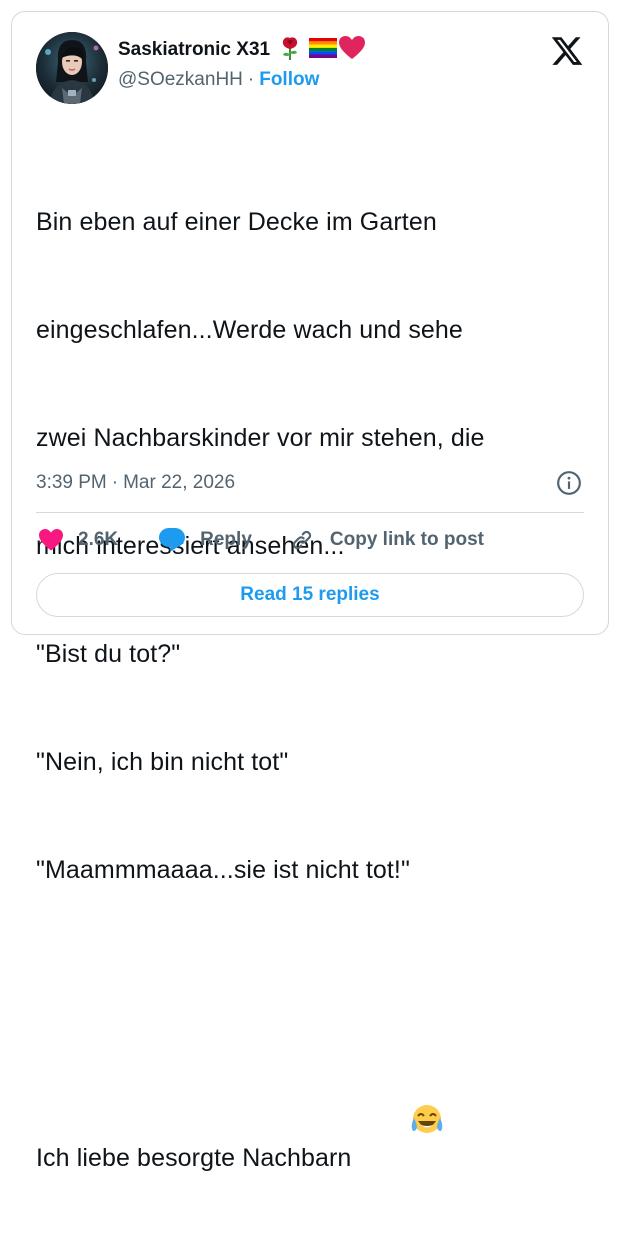 Image resolution: width=620 pixels, height=1254 pixels. What do you see at coordinates (323, 50) in the screenshot?
I see `rainbow-flag-icon` at bounding box center [323, 50].